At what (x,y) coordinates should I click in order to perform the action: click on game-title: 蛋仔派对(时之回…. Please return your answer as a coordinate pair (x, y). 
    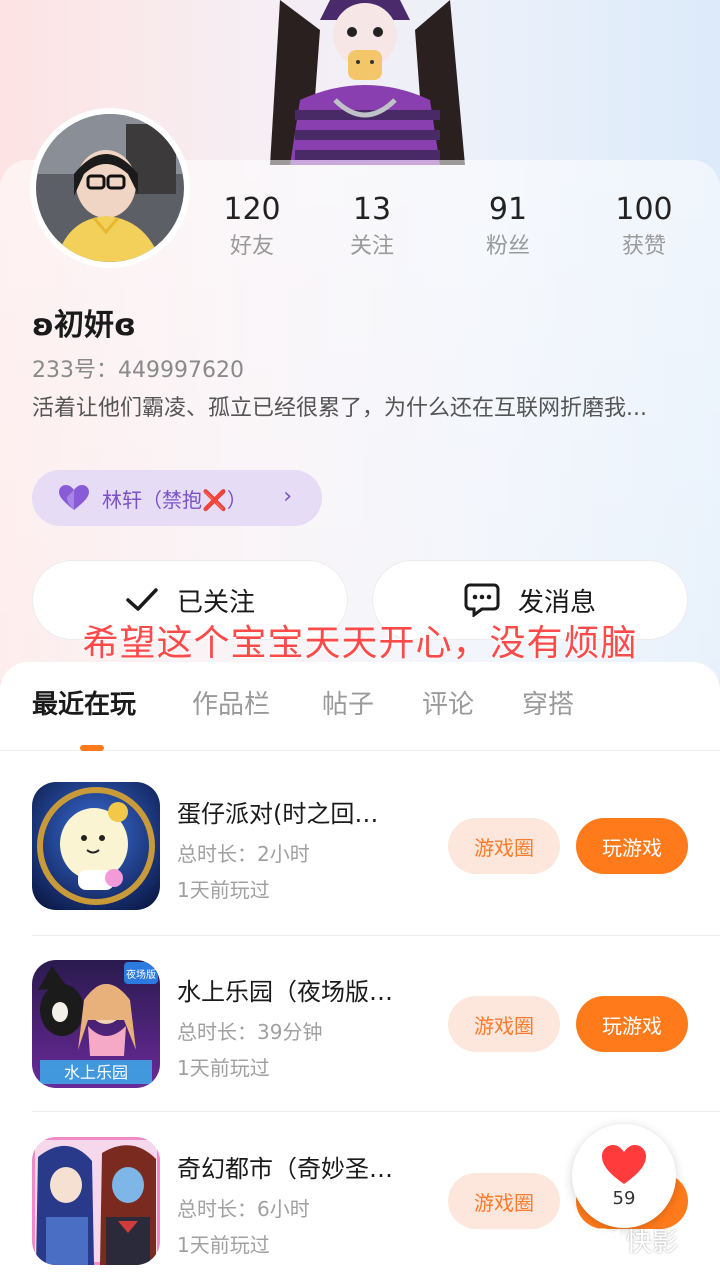
    Looking at the image, I should click on (278, 814).